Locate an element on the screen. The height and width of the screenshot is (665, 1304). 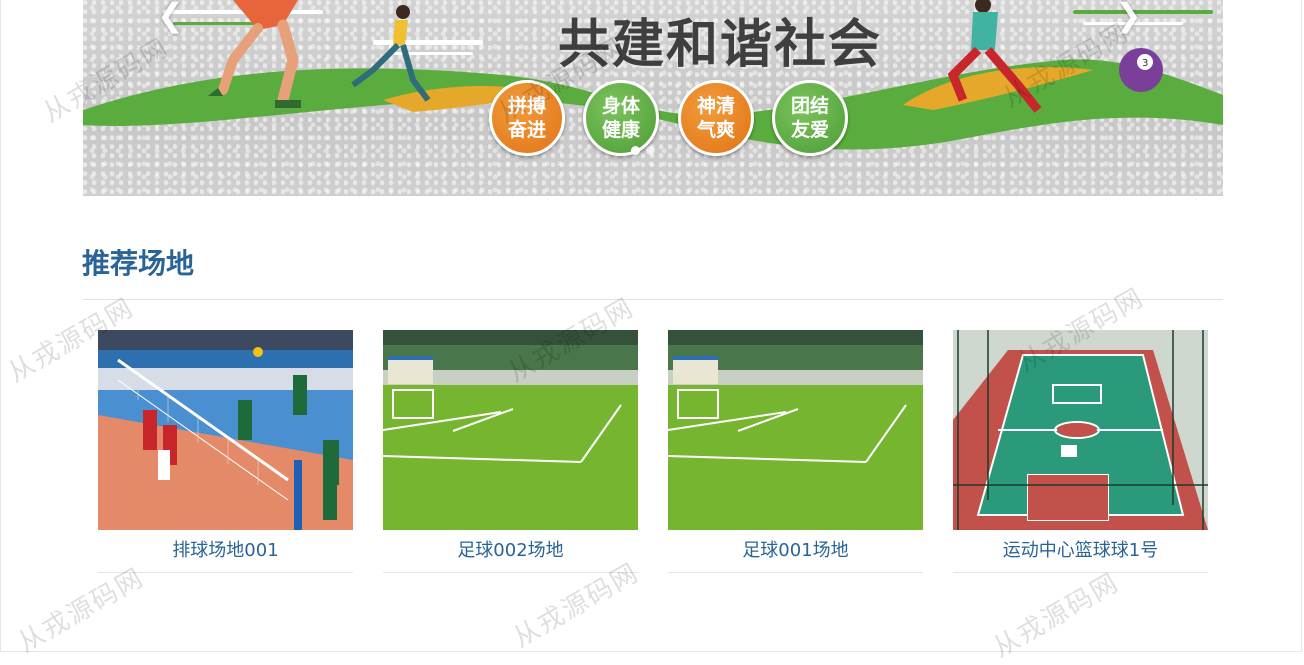
badge-unity-friendship: 团结 友爱 is located at coordinates (810, 118).